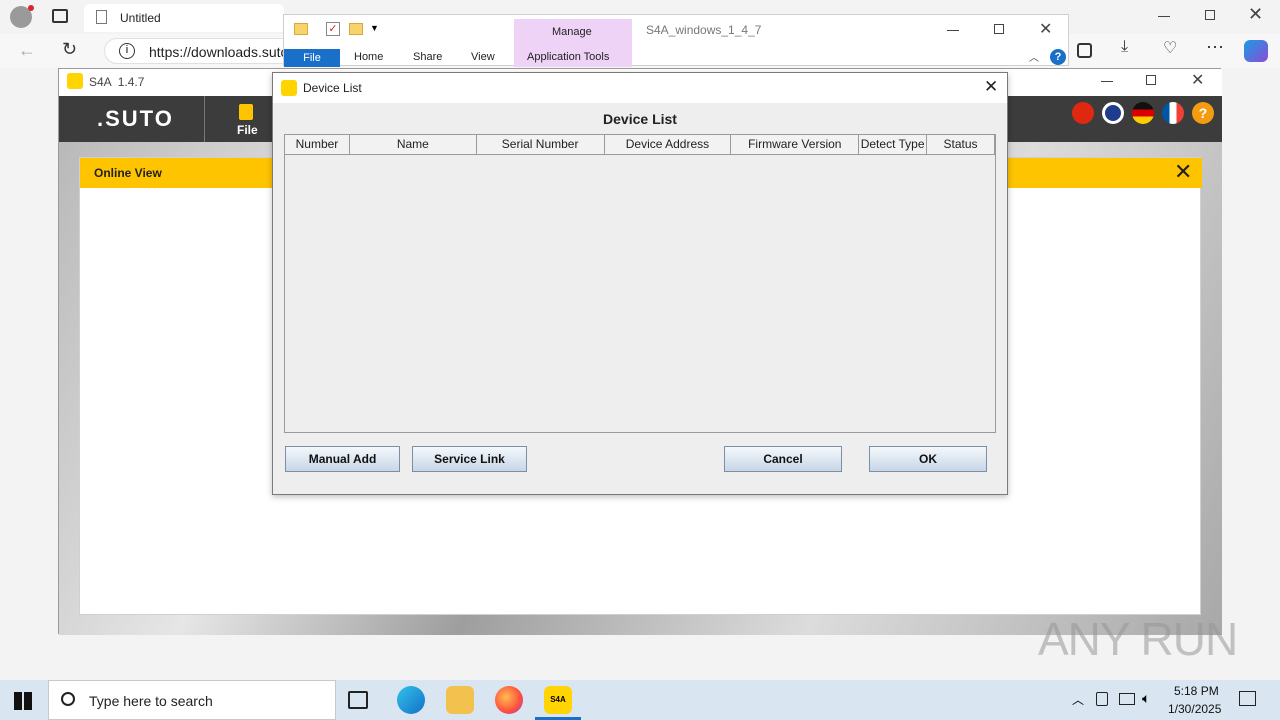  What do you see at coordinates (1078, 699) in the screenshot?
I see `tray-chevron-icon: ︿` at bounding box center [1078, 699].